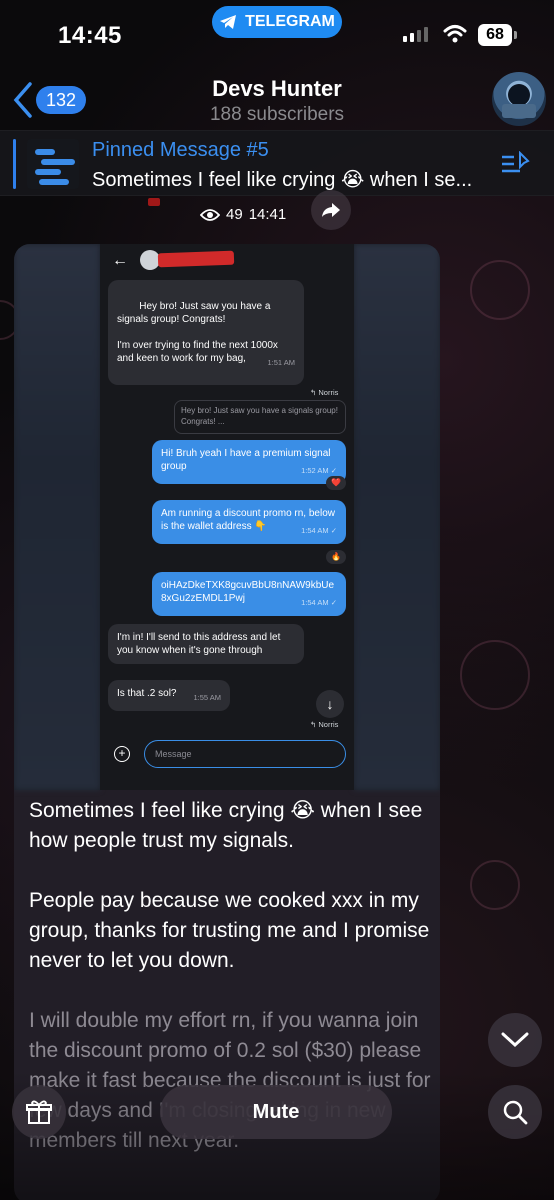 The image size is (554, 1200). What do you see at coordinates (497, 35) in the screenshot?
I see `battery-icon: 68` at bounding box center [497, 35].